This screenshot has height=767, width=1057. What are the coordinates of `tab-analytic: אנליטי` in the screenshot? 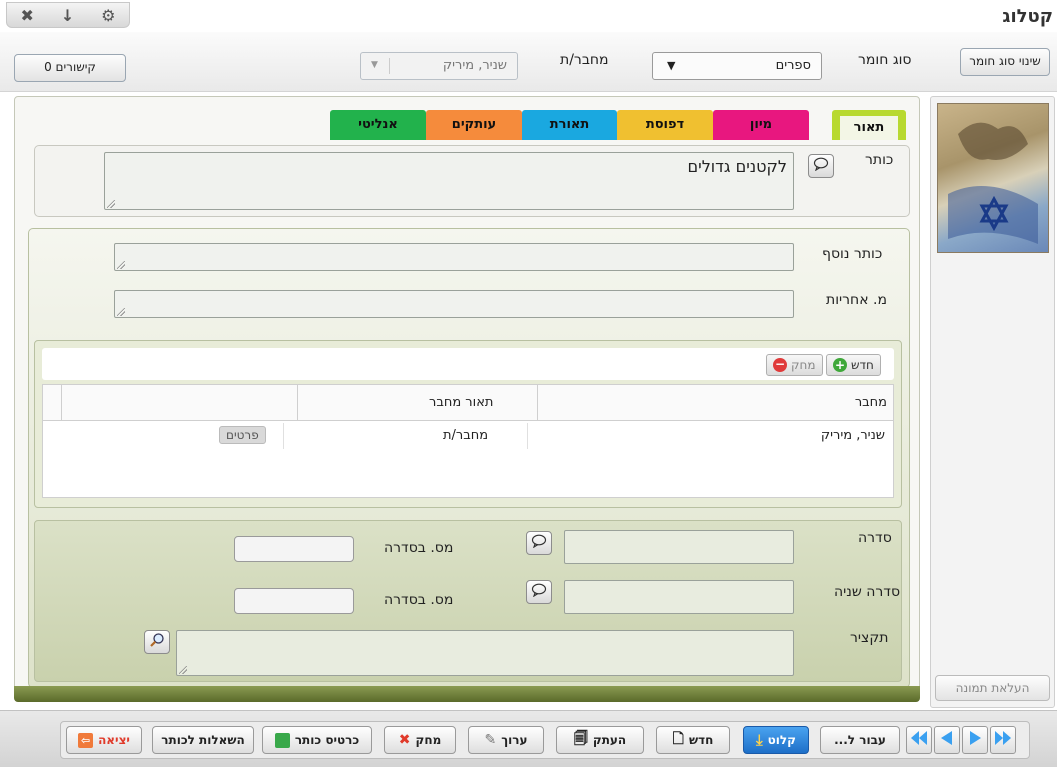 It's located at (378, 125).